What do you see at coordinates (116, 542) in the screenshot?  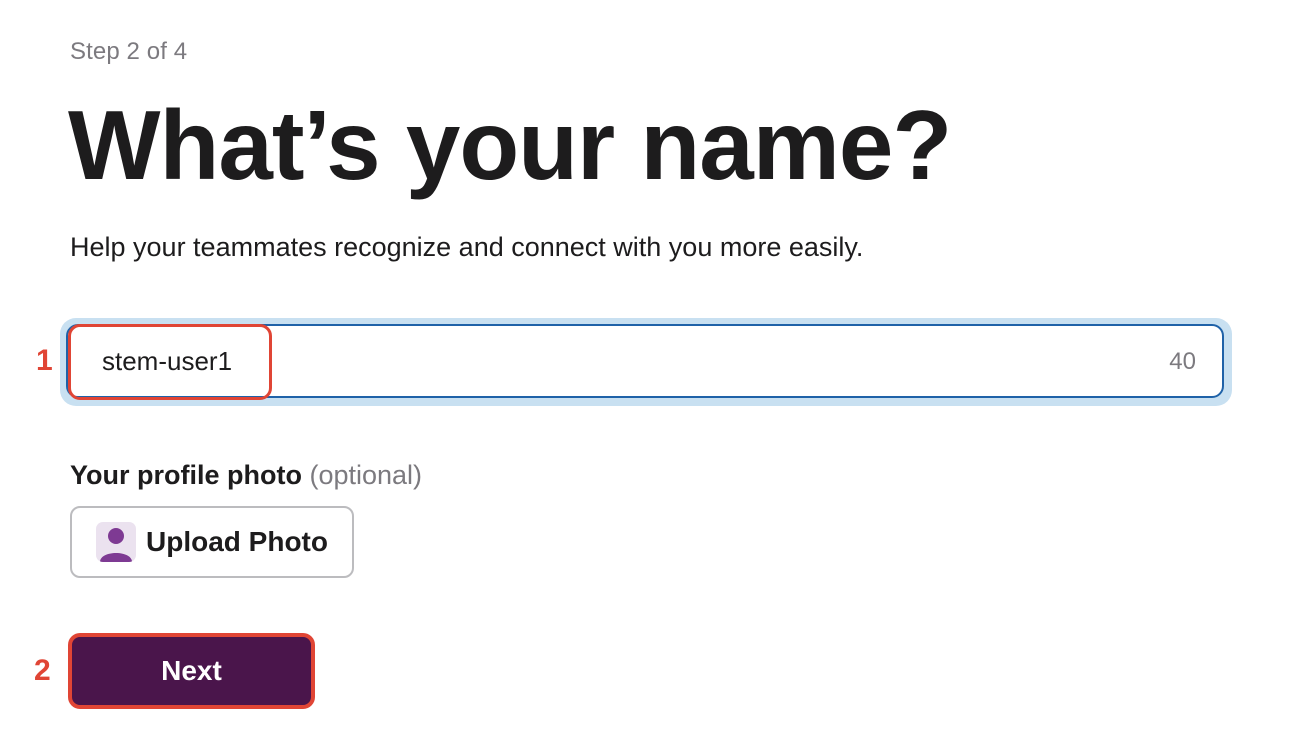 I see `avatar-icon` at bounding box center [116, 542].